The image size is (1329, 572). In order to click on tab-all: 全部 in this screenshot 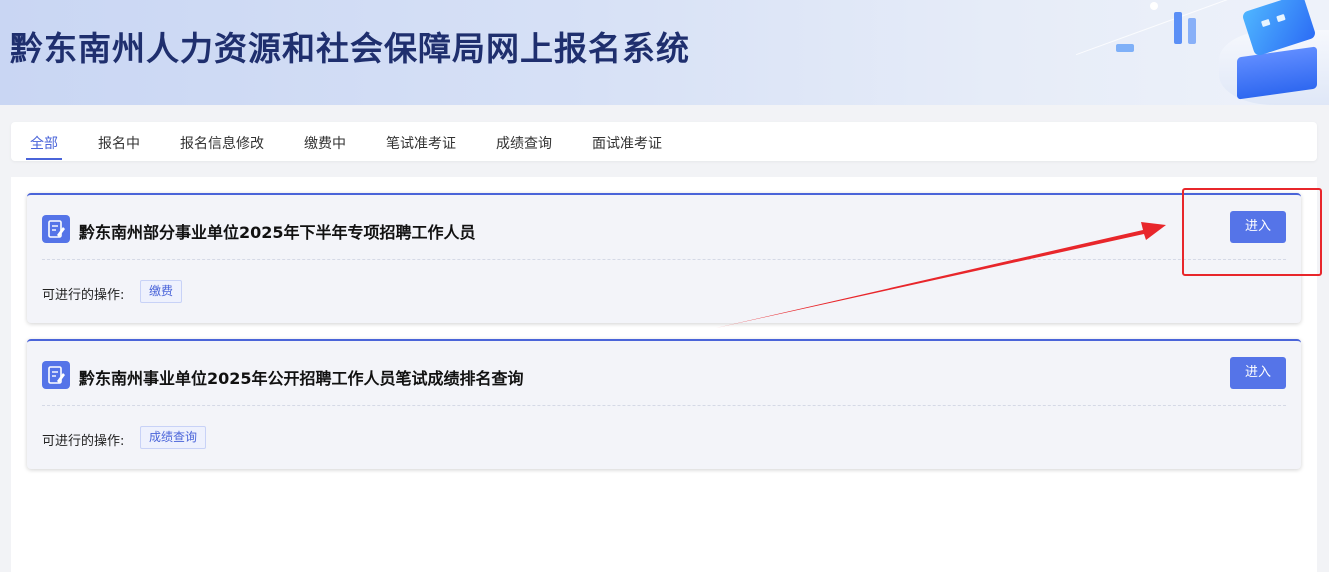, I will do `click(44, 146)`.